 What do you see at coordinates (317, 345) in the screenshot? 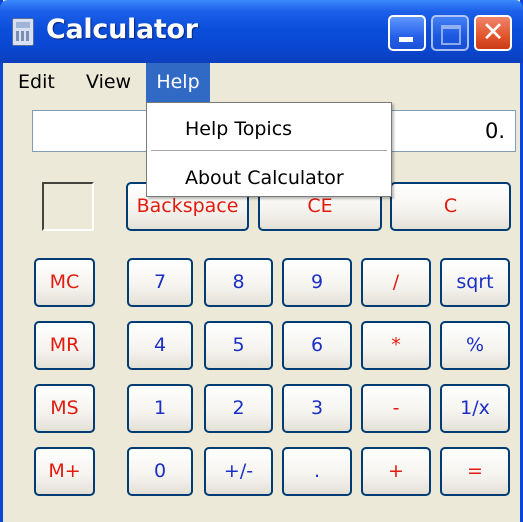
I see `digit-6-button: 6` at bounding box center [317, 345].